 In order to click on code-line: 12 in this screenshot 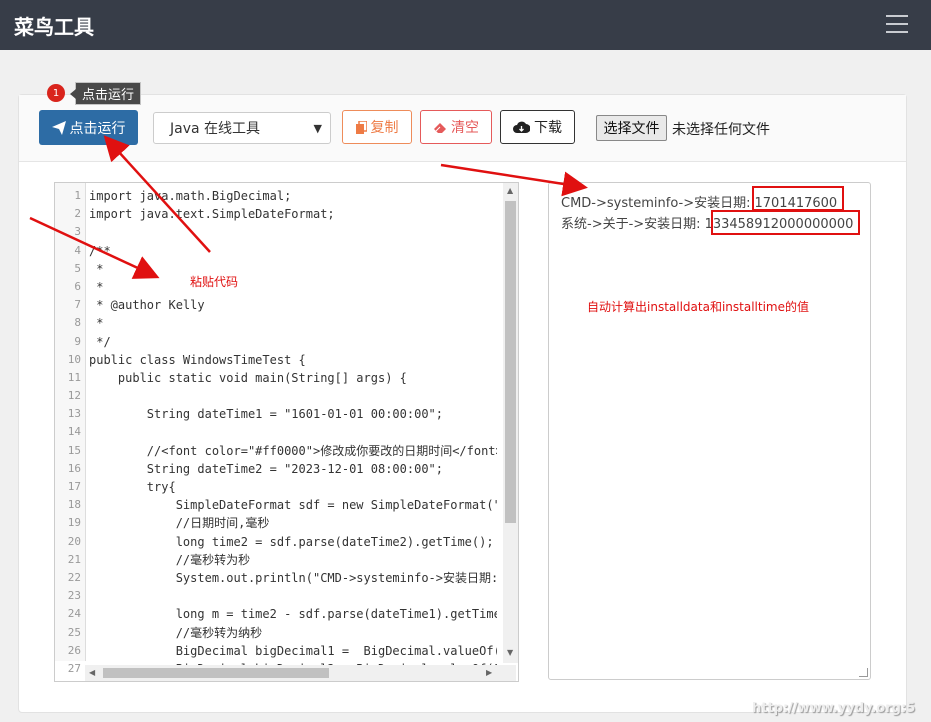, I will do `click(278, 396)`.